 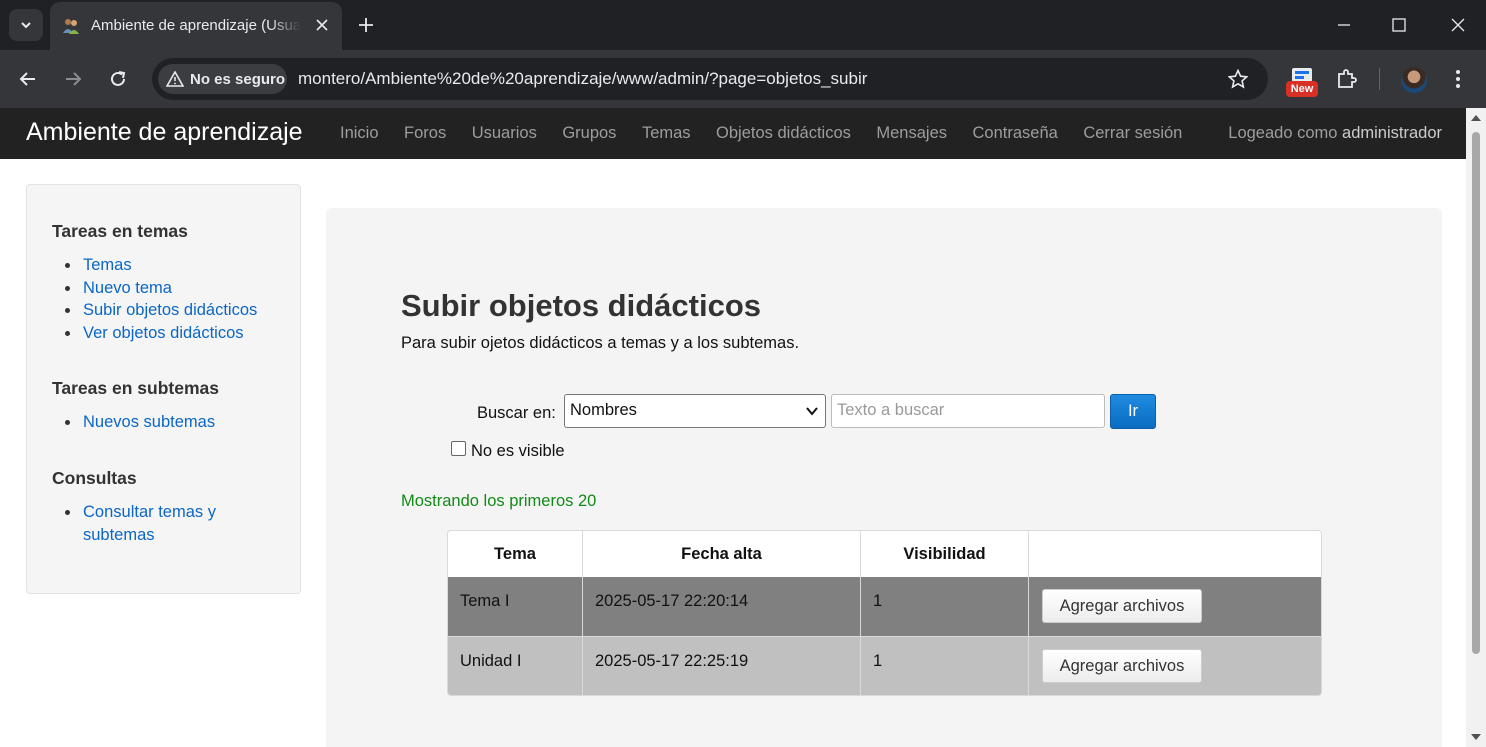 I want to click on tab-search-button, so click(x=26, y=25).